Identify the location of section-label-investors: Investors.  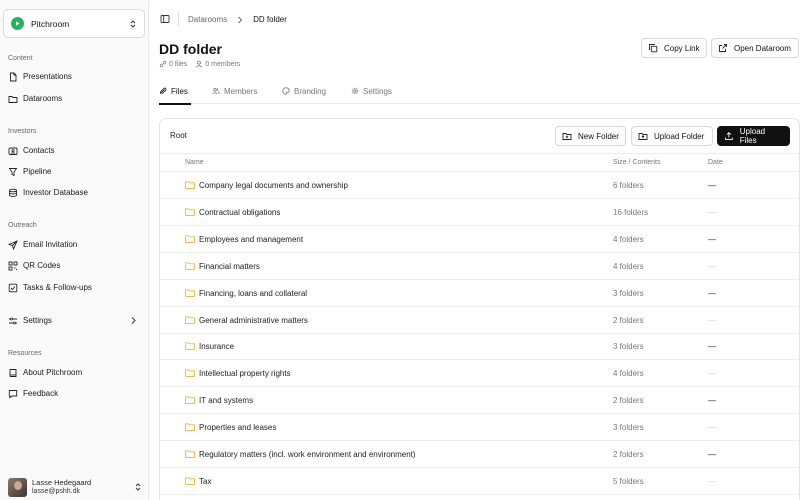
(22, 131).